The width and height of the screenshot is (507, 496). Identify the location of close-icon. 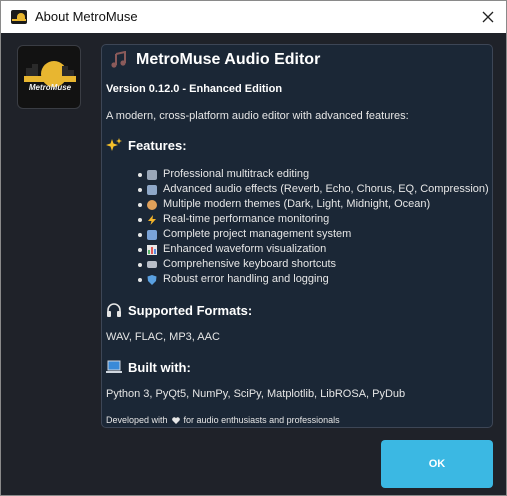
(488, 17).